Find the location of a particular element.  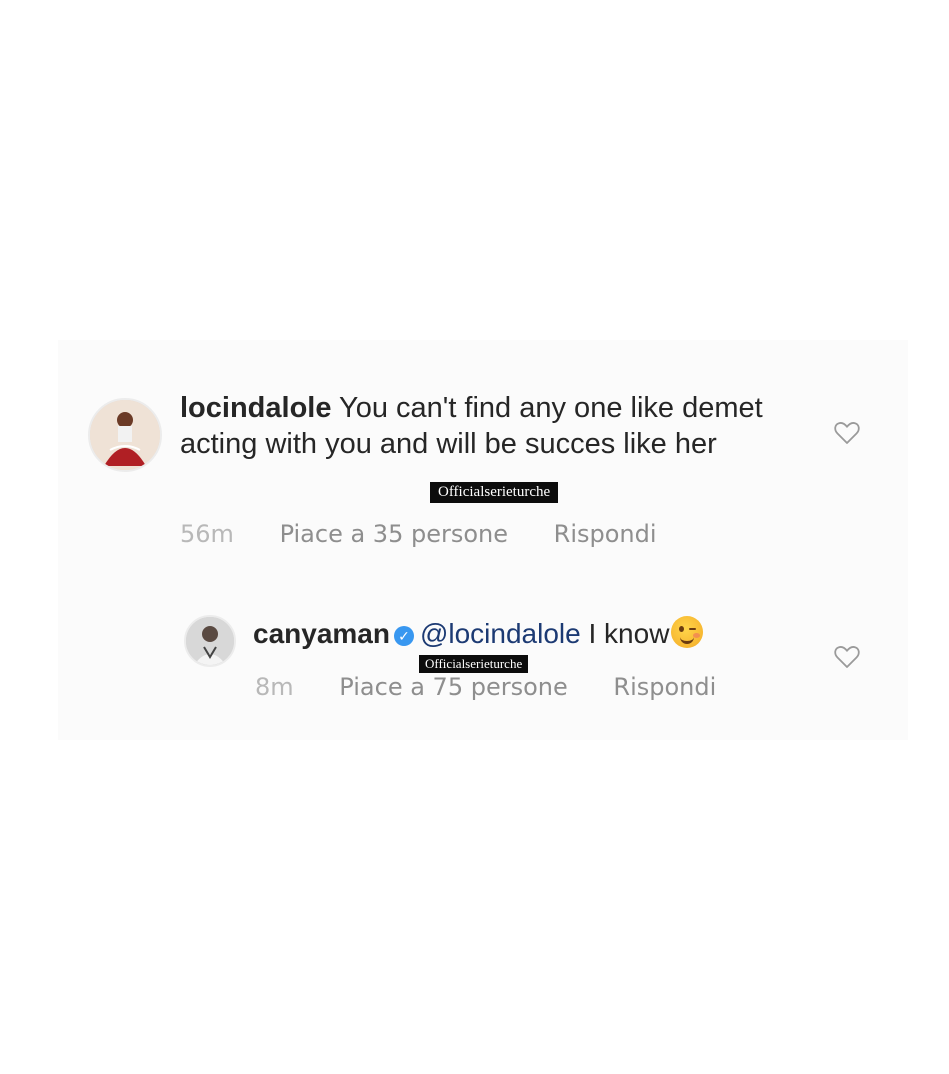

comment-2-time: 8m is located at coordinates (274, 687).